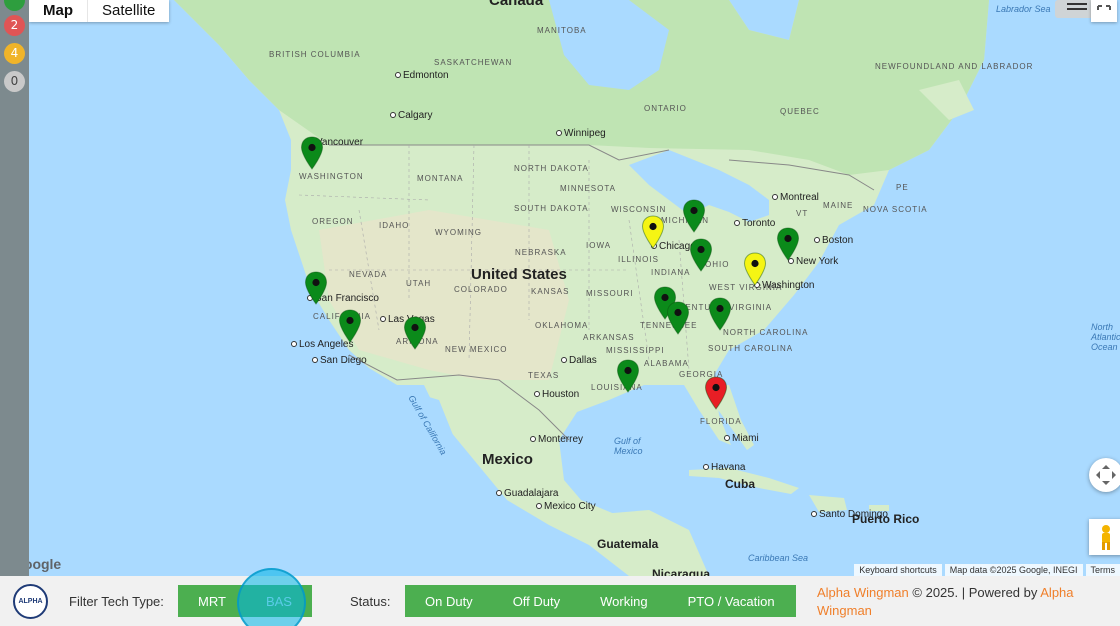  Describe the element at coordinates (370, 601) in the screenshot. I see `status-label: Status:` at that location.